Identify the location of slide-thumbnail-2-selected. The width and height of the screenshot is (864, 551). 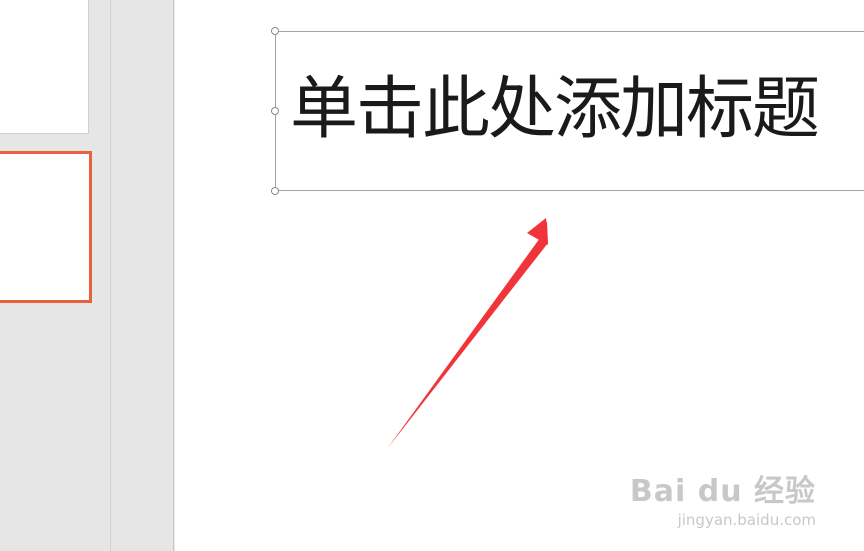
(46, 227).